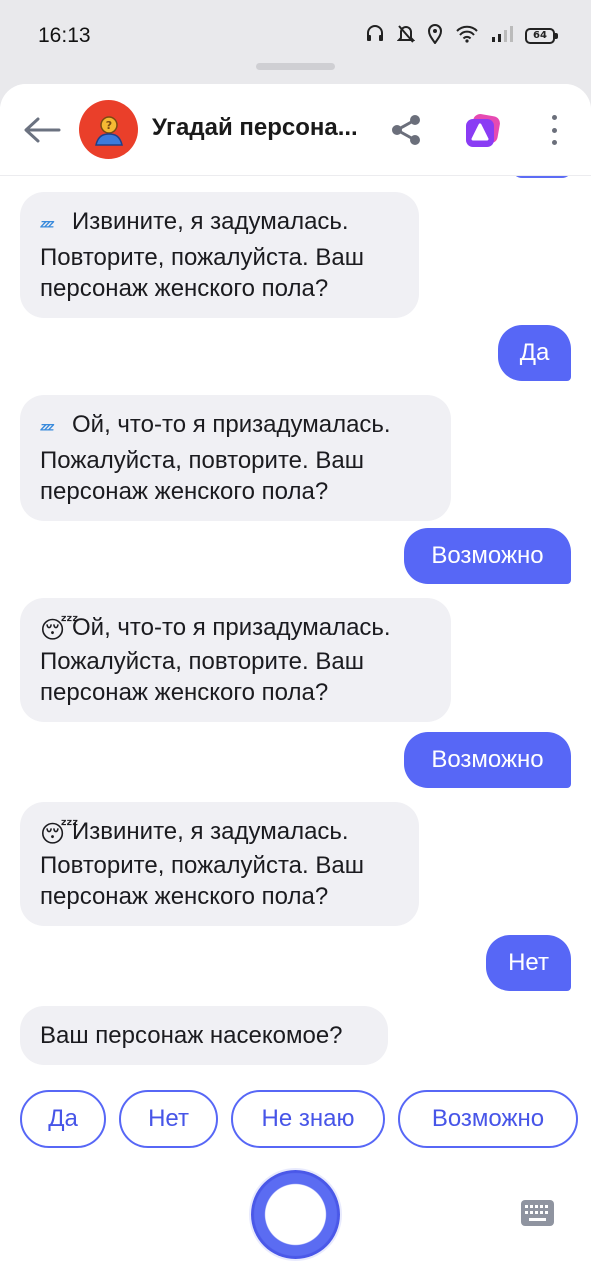  I want to click on status-time: 16:13, so click(64, 35).